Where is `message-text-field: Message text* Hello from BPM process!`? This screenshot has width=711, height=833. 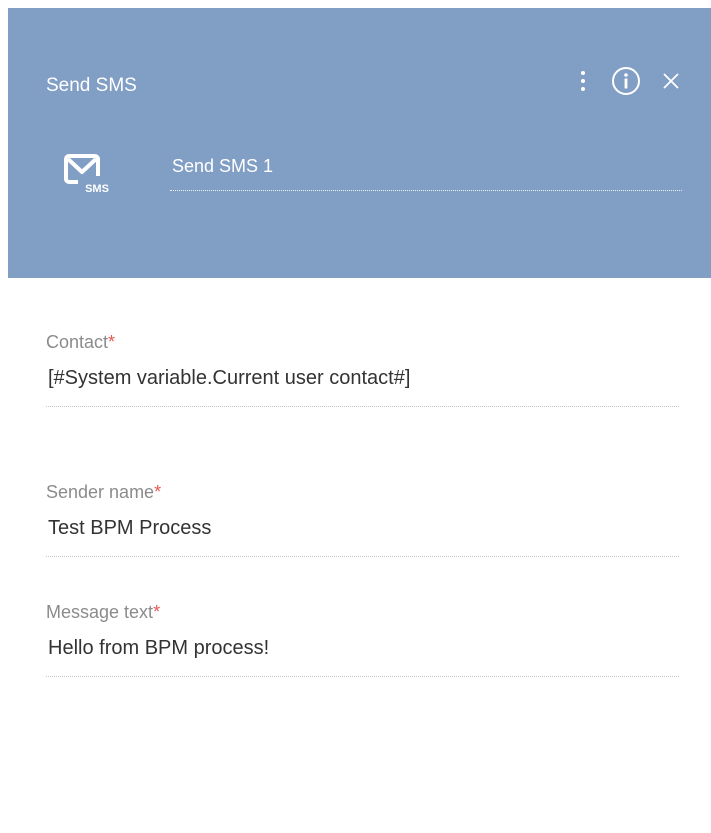
message-text-field: Message text* Hello from BPM process! is located at coordinates (362, 638).